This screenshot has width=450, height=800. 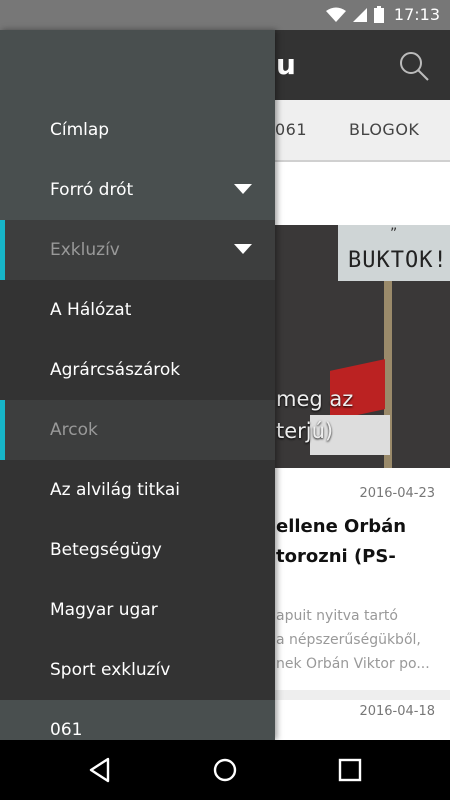 I want to click on status-icons: 17:13, so click(x=382, y=14).